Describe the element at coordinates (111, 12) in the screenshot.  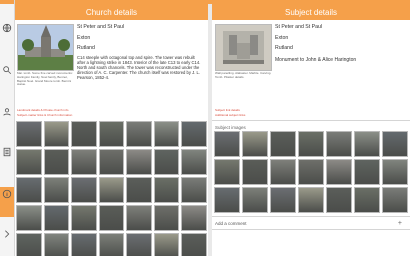
I see `church-details-header: Church details` at that location.